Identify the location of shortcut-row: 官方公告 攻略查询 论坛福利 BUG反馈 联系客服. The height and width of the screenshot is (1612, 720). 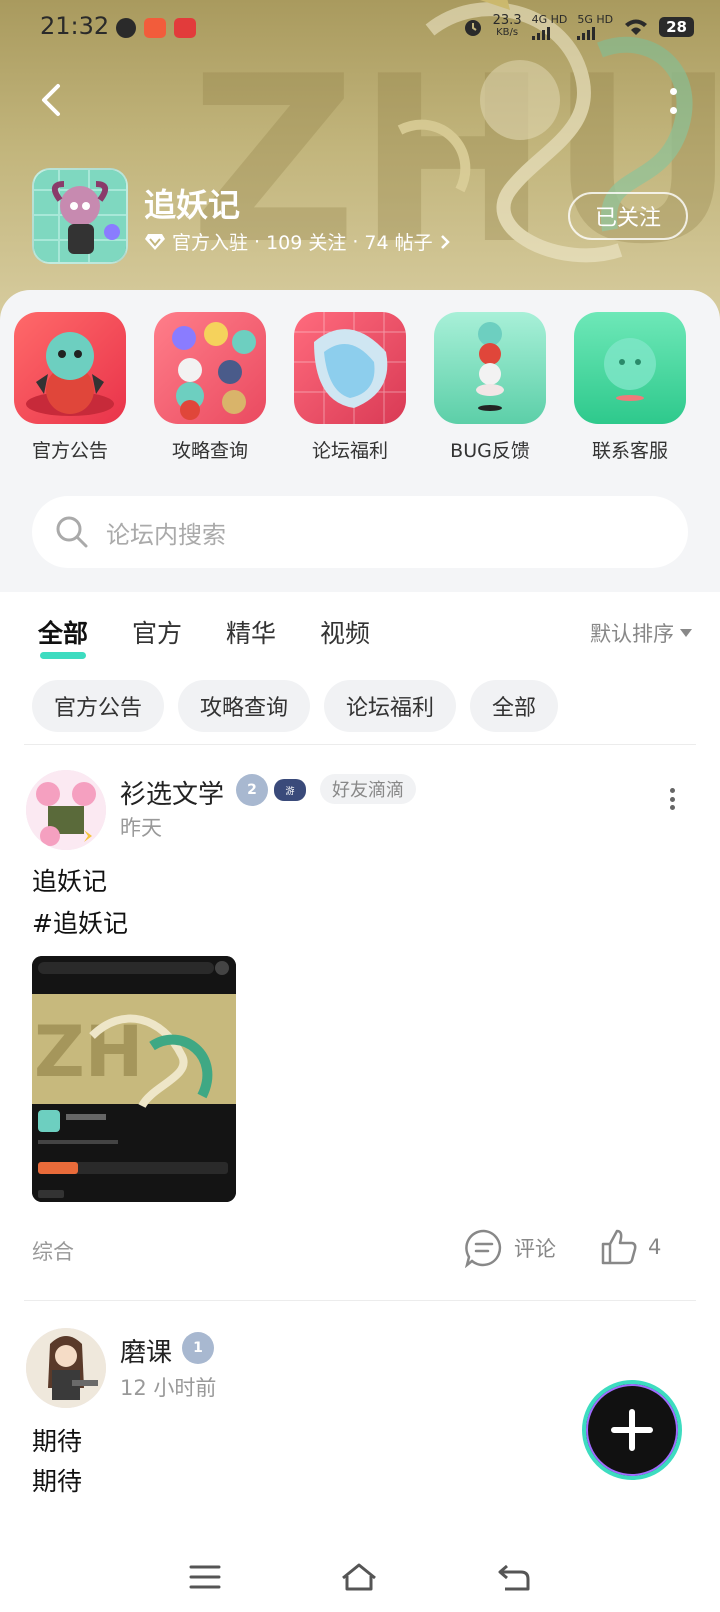
(360, 387).